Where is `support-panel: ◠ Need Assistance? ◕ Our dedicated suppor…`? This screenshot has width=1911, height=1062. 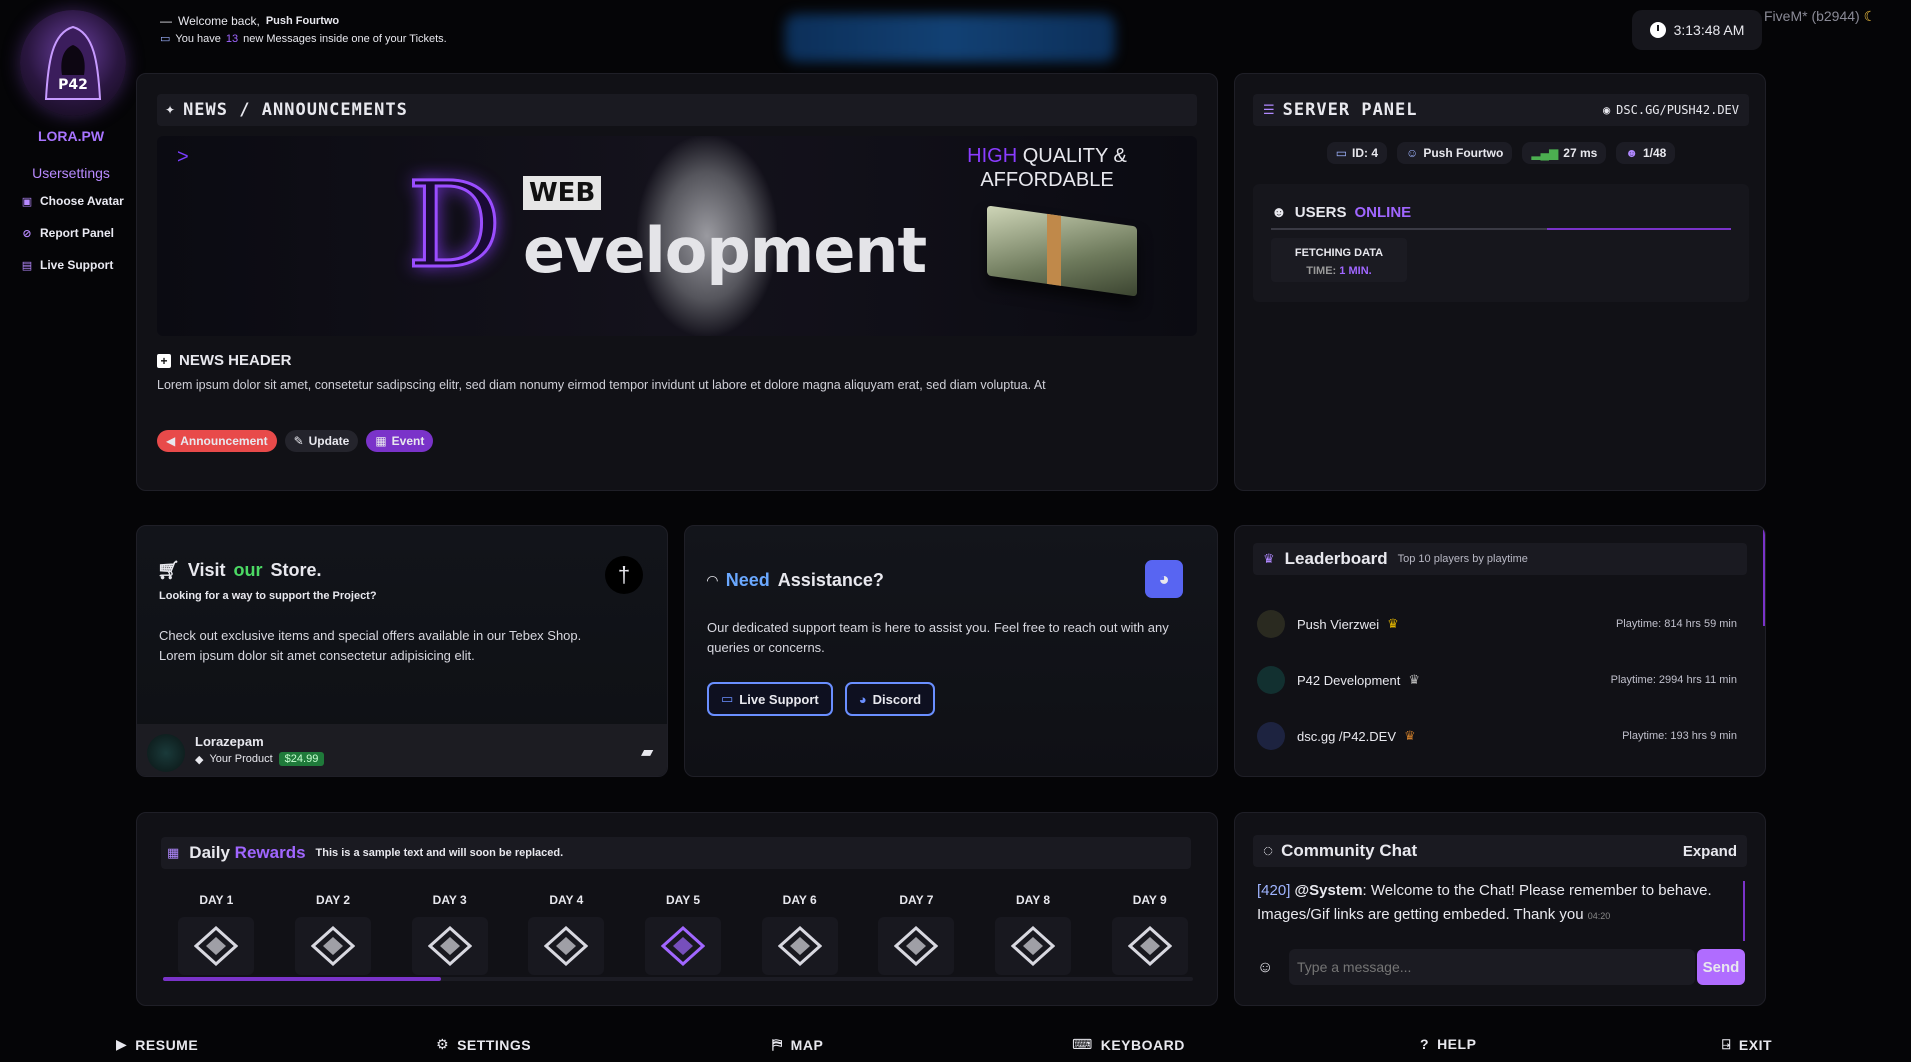 support-panel: ◠ Need Assistance? ◕ Our dedicated suppor… is located at coordinates (951, 651).